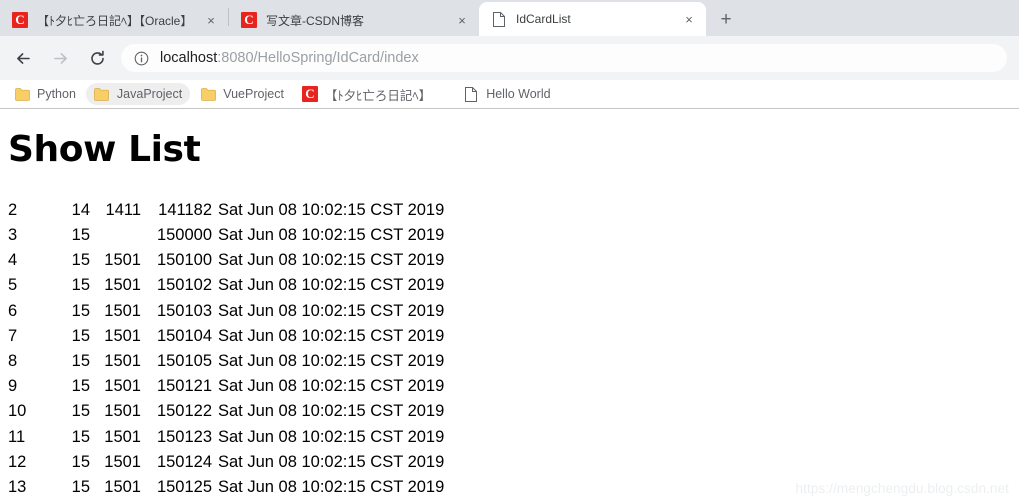 Image resolution: width=1019 pixels, height=504 pixels. What do you see at coordinates (13, 335) in the screenshot?
I see `cell-id: 7` at bounding box center [13, 335].